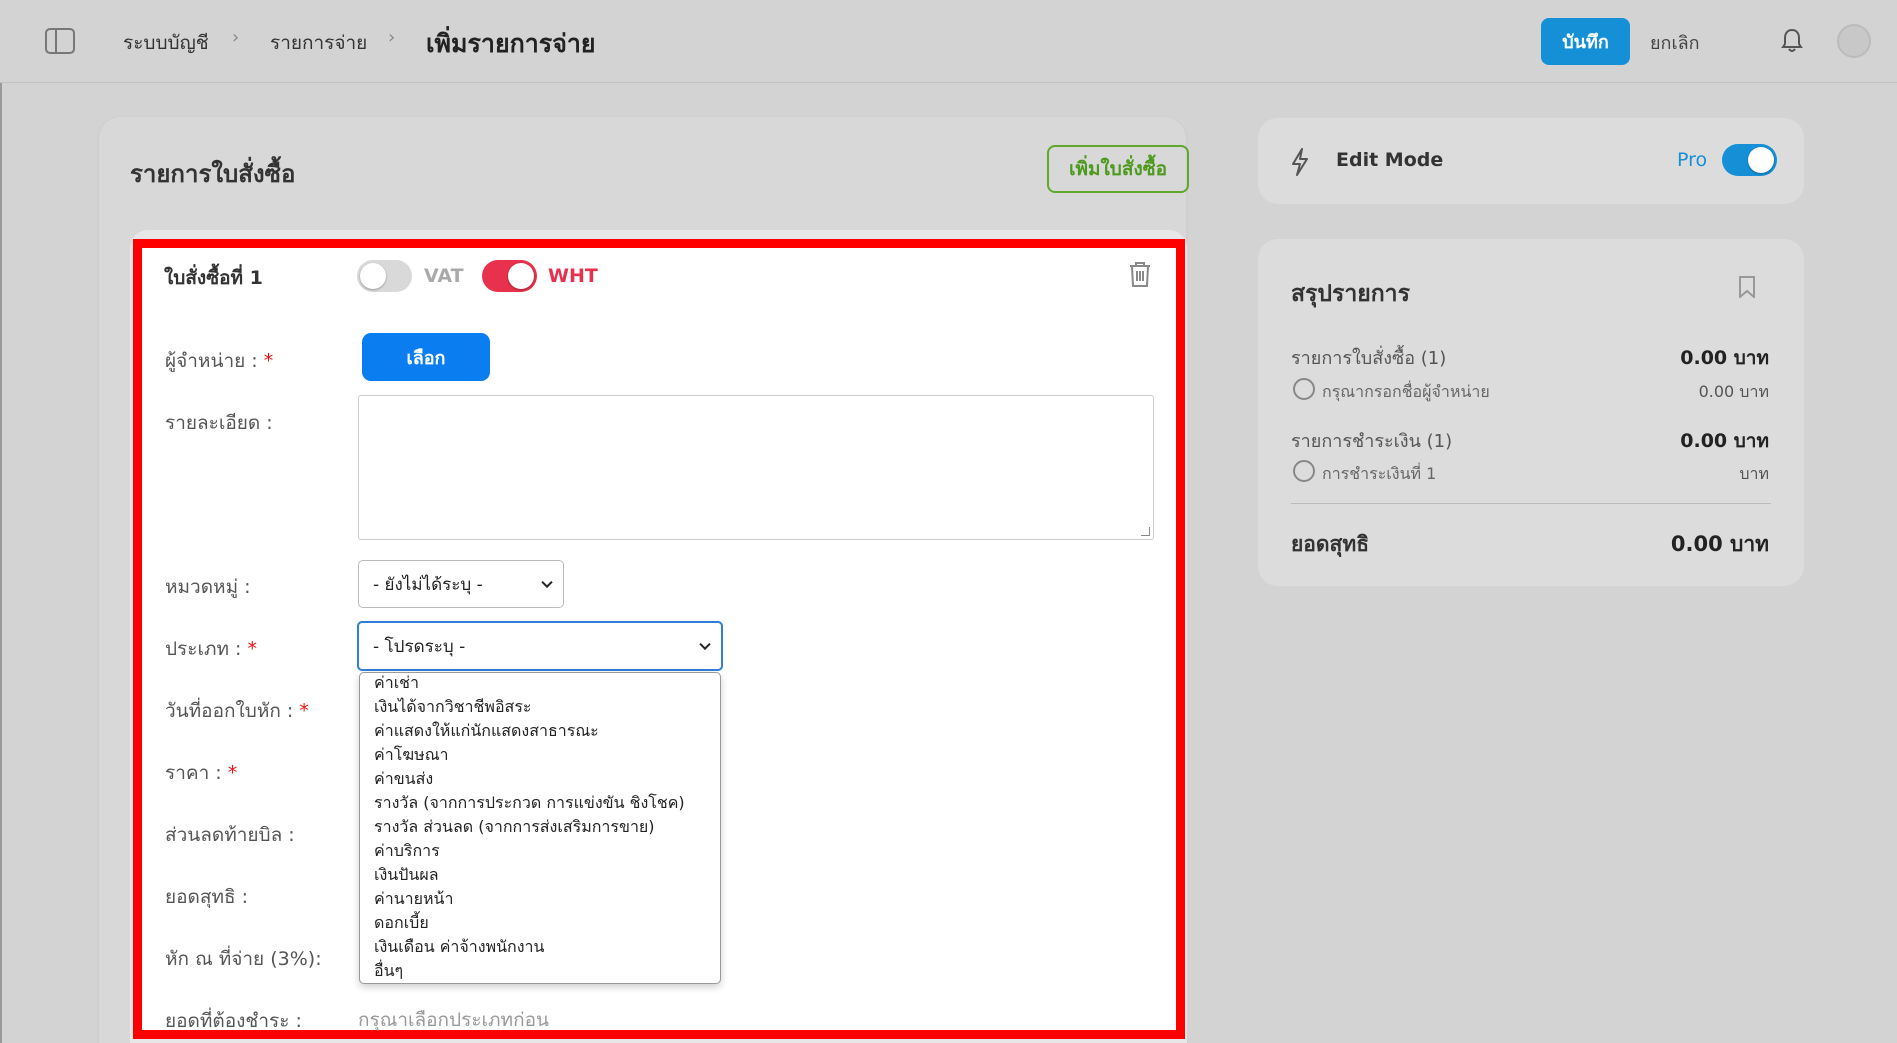  I want to click on left-rail, so click(1, 563).